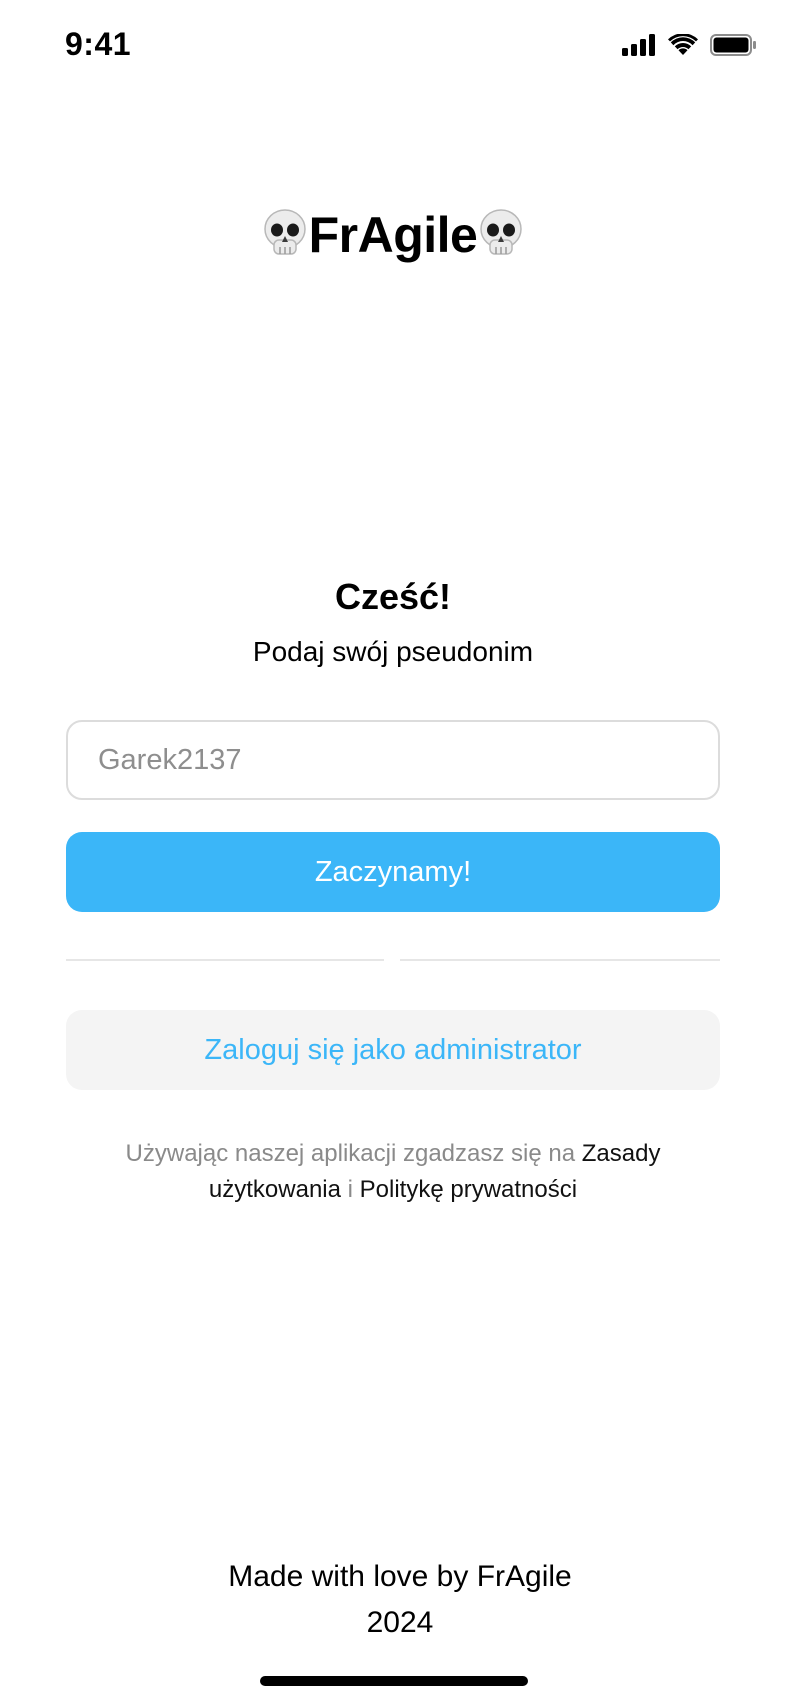 This screenshot has height=1704, width=786. I want to click on status-bar: 9:41, so click(393, 47).